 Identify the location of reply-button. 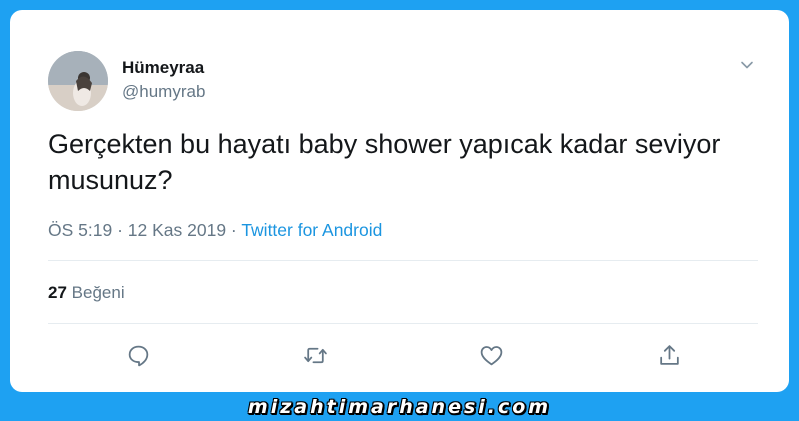
(138, 355).